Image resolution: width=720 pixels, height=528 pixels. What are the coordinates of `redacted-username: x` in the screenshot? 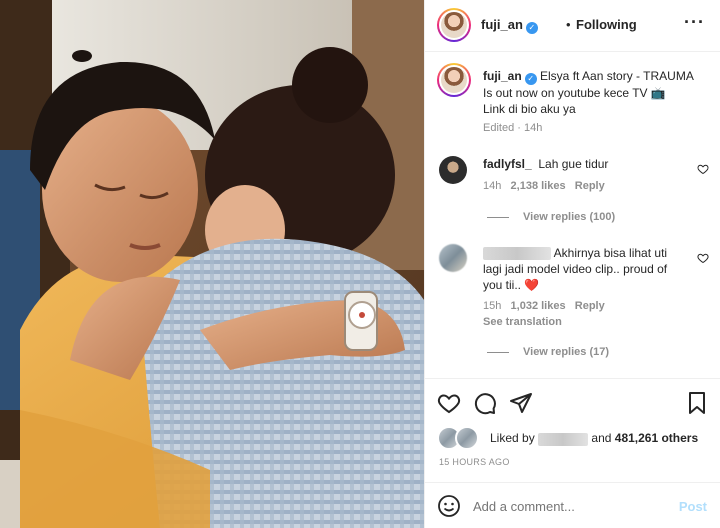 It's located at (517, 253).